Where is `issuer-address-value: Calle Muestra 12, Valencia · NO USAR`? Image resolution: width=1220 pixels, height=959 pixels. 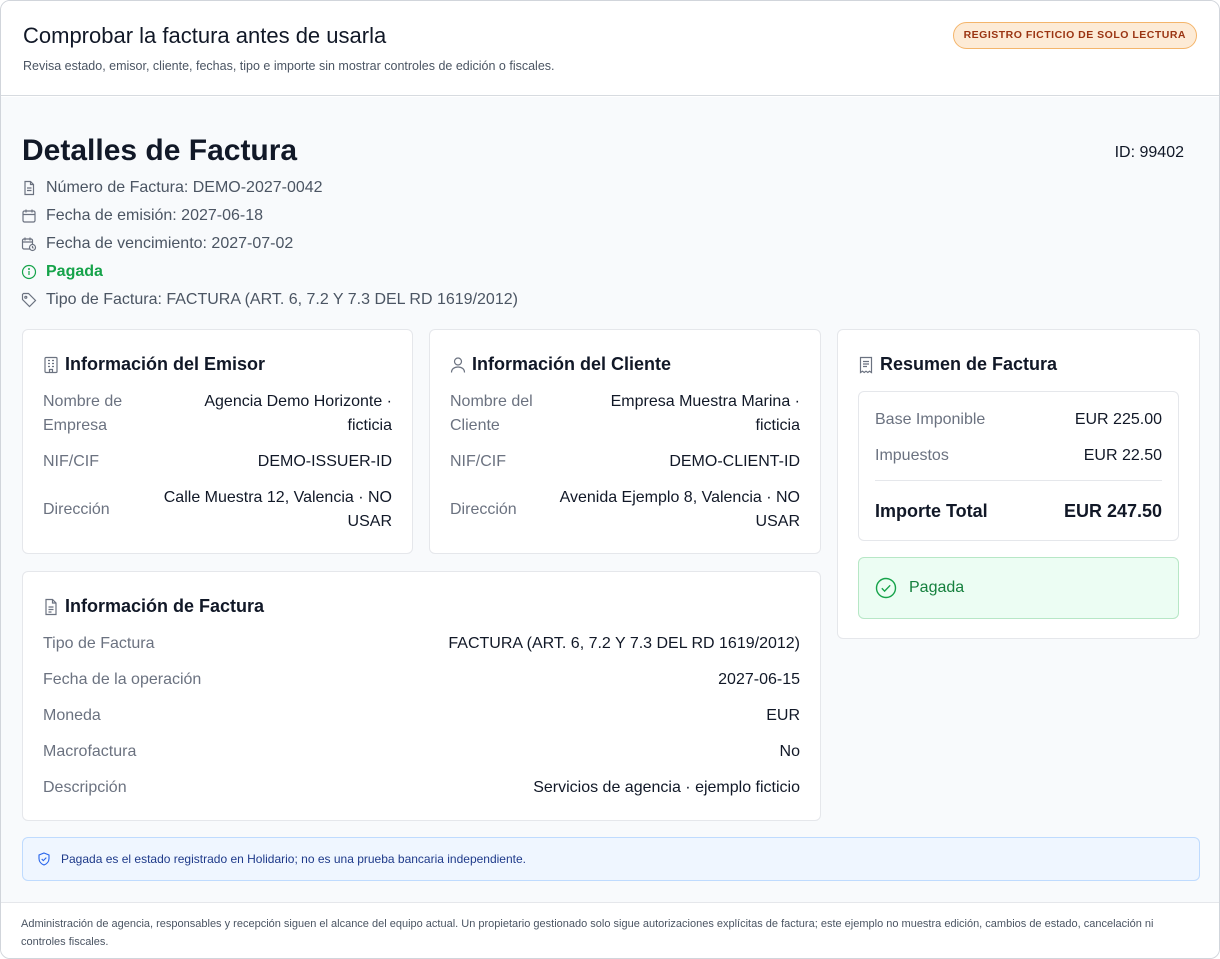
issuer-address-value: Calle Muestra 12, Valencia · NO USAR is located at coordinates (277, 509).